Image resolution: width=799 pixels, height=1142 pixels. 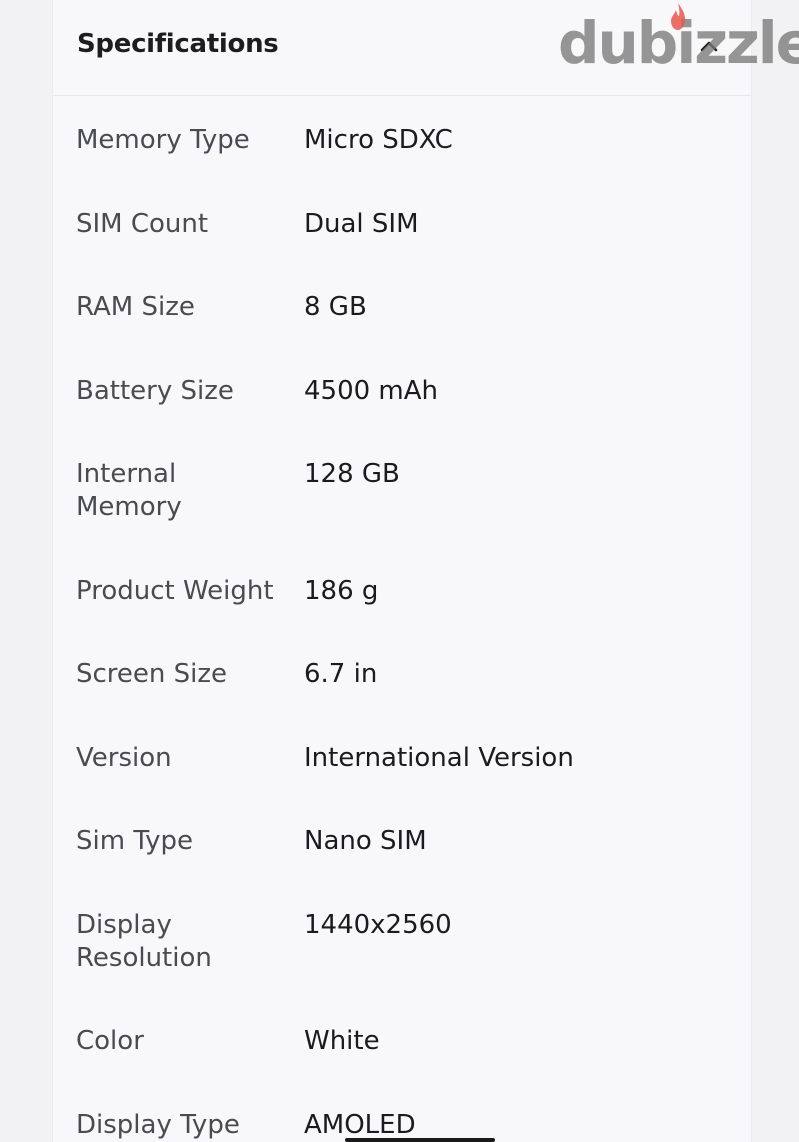 What do you see at coordinates (124, 758) in the screenshot?
I see `spec-label-version: Version` at bounding box center [124, 758].